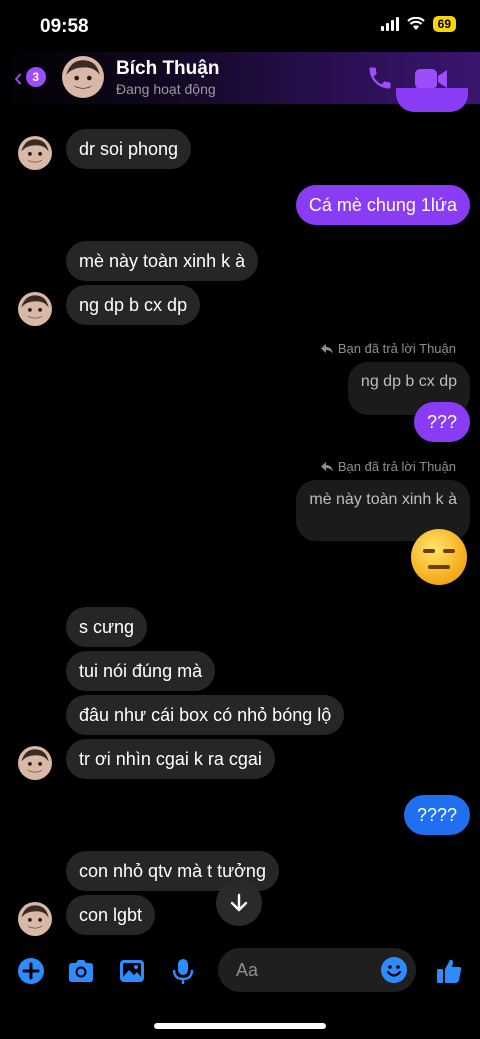 This screenshot has height=1039, width=480. Describe the element at coordinates (81, 971) in the screenshot. I see `camera-icon` at that location.